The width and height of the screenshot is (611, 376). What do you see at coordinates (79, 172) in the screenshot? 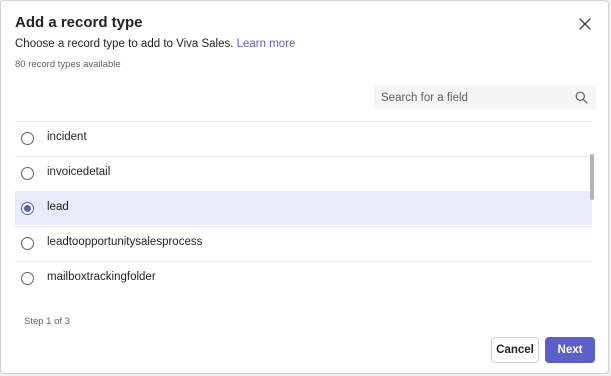
I see `list-item-label: invoicedetail` at bounding box center [79, 172].